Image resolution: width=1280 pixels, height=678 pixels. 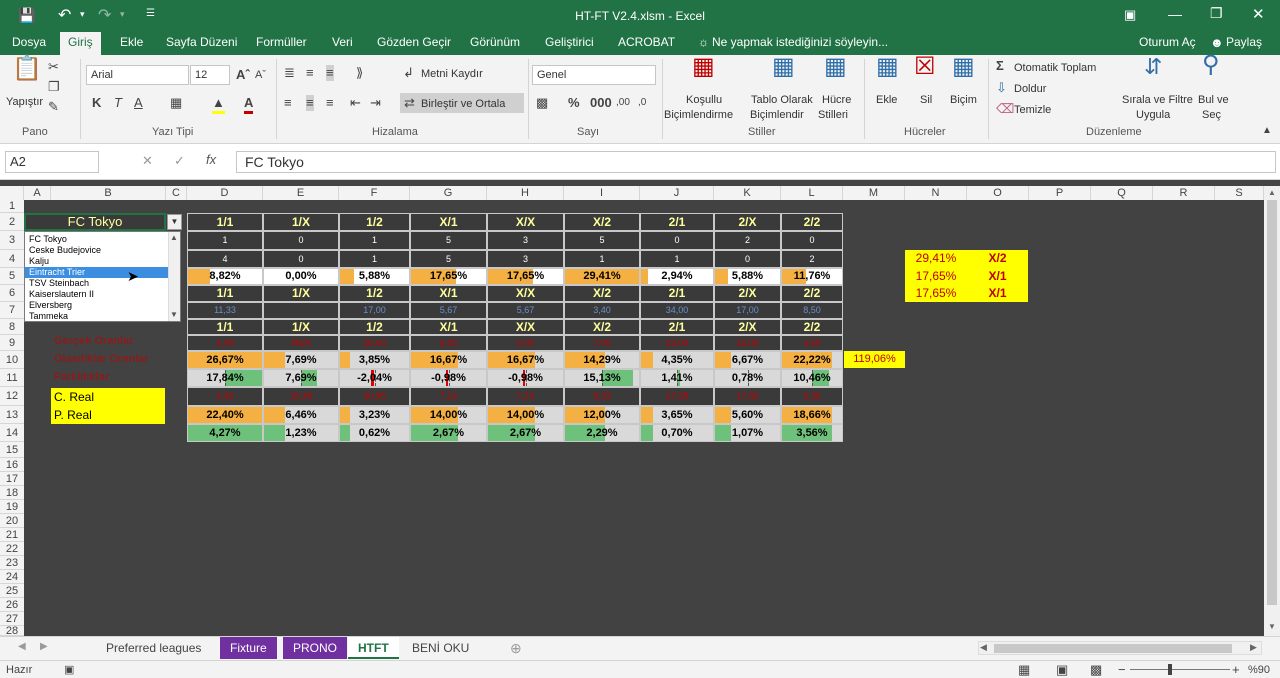 What do you see at coordinates (174, 222) in the screenshot?
I see `team-select-dropdown-button: ▼` at bounding box center [174, 222].